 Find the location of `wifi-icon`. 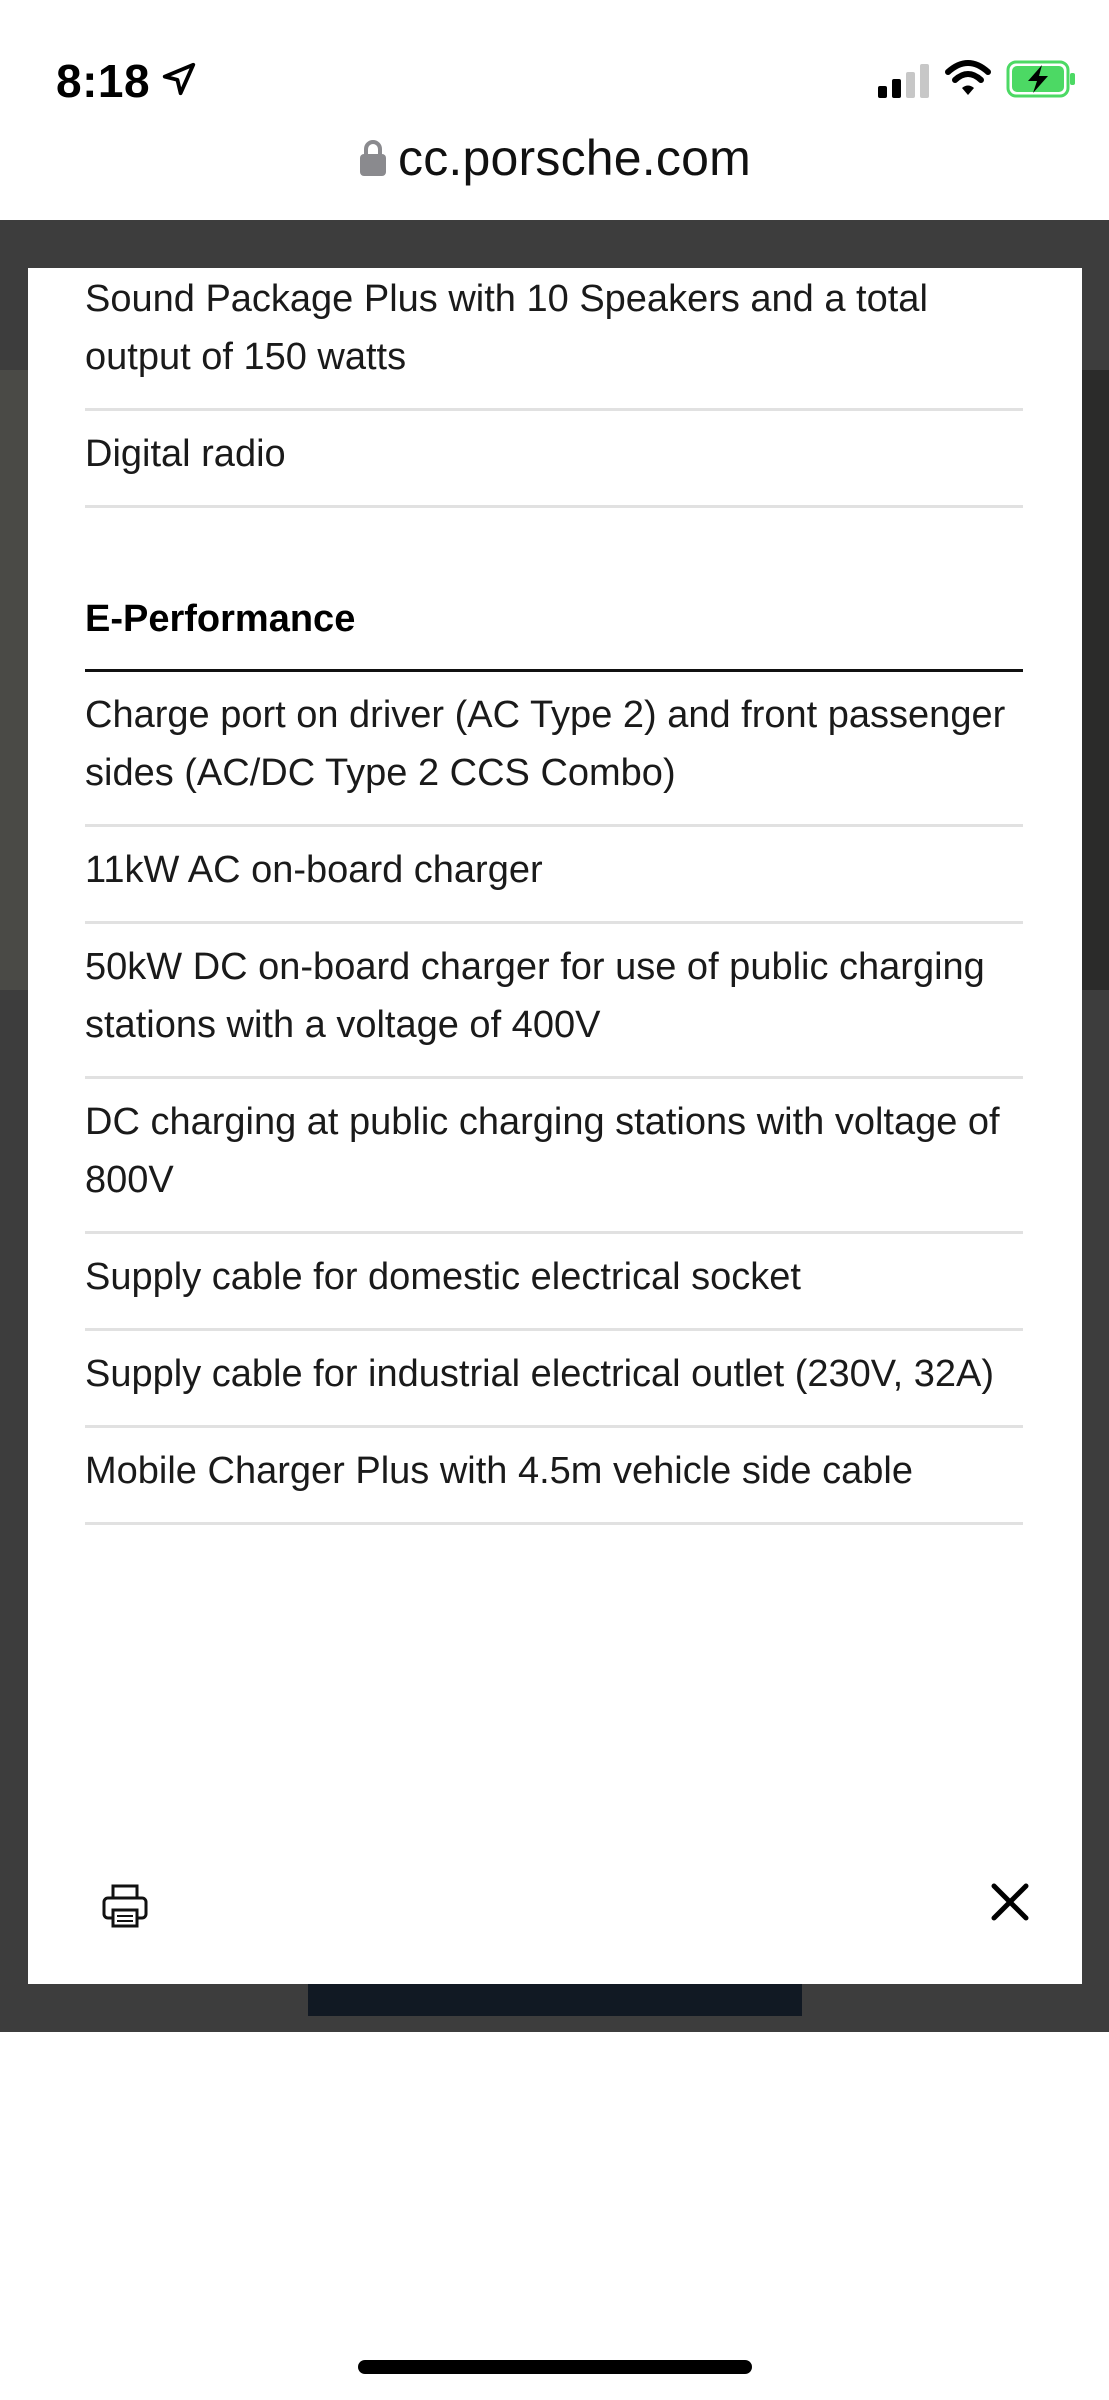

wifi-icon is located at coordinates (968, 77).